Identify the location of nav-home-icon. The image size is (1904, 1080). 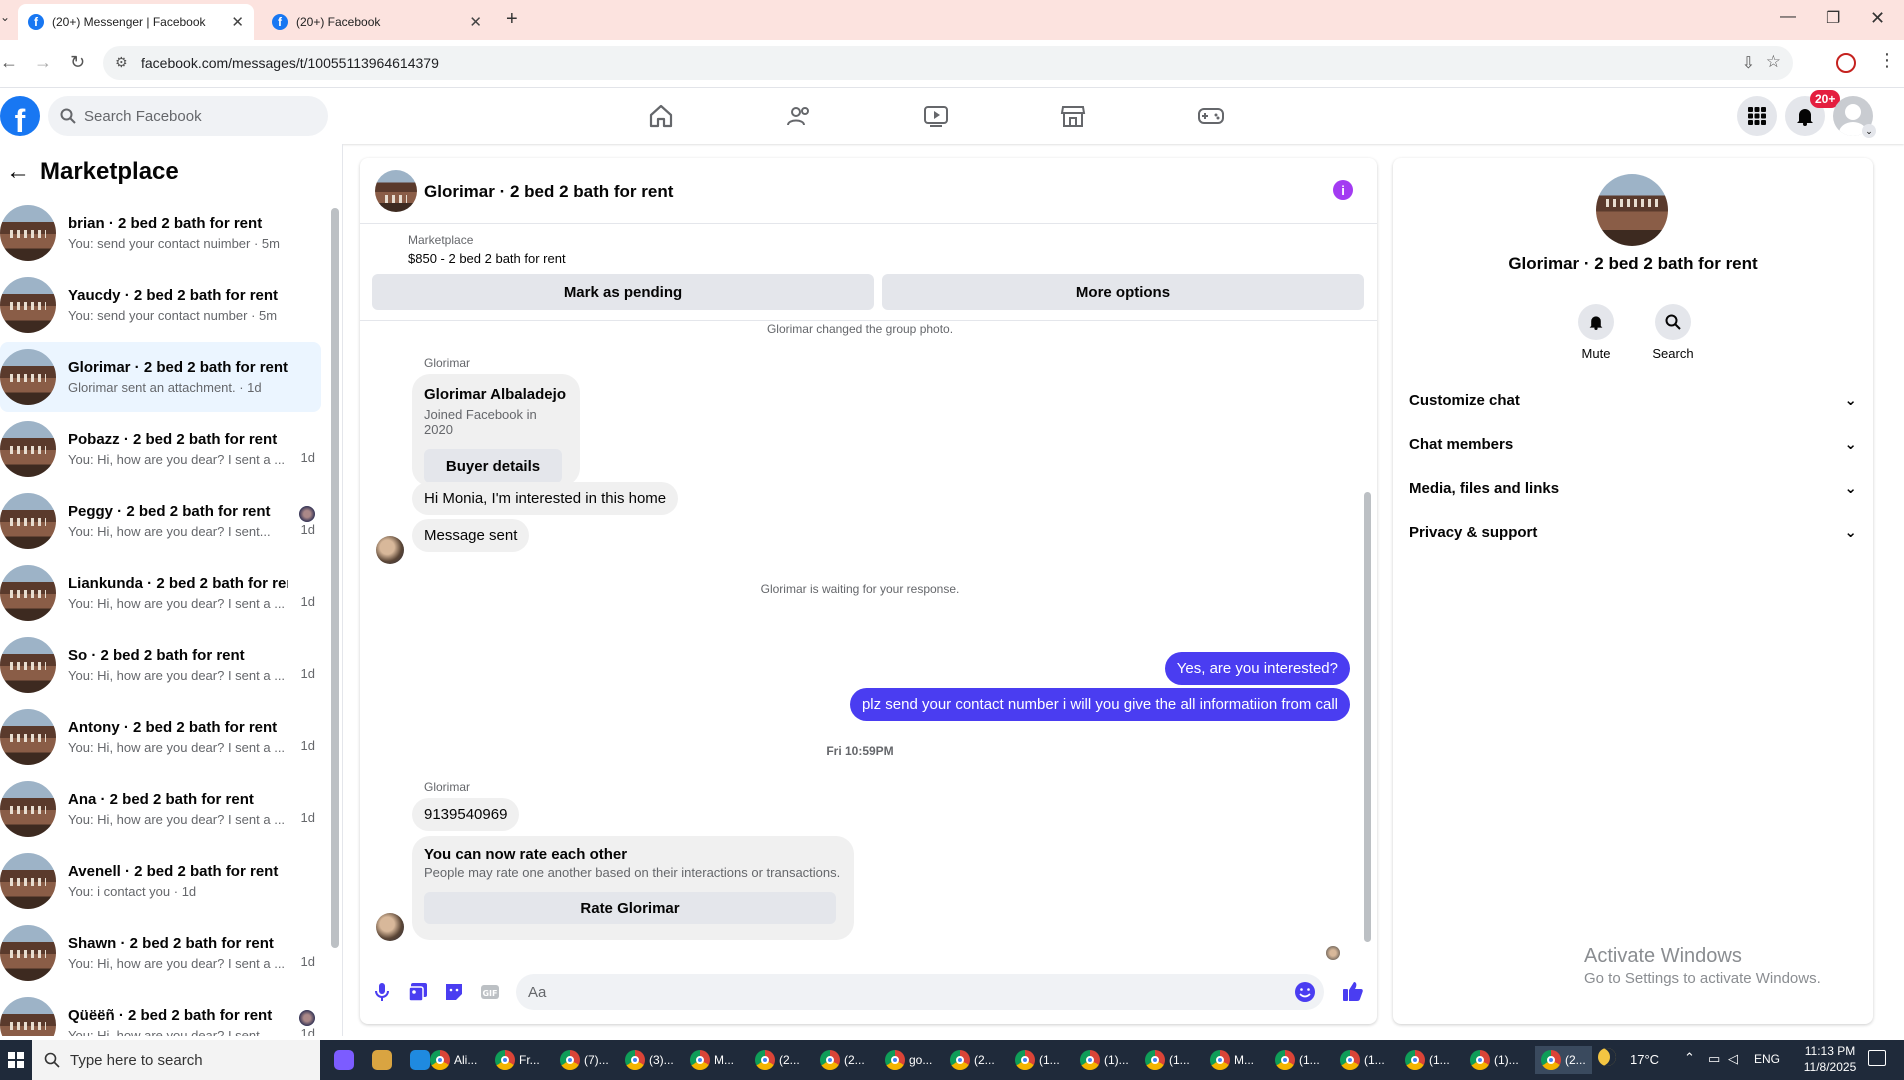
(661, 116).